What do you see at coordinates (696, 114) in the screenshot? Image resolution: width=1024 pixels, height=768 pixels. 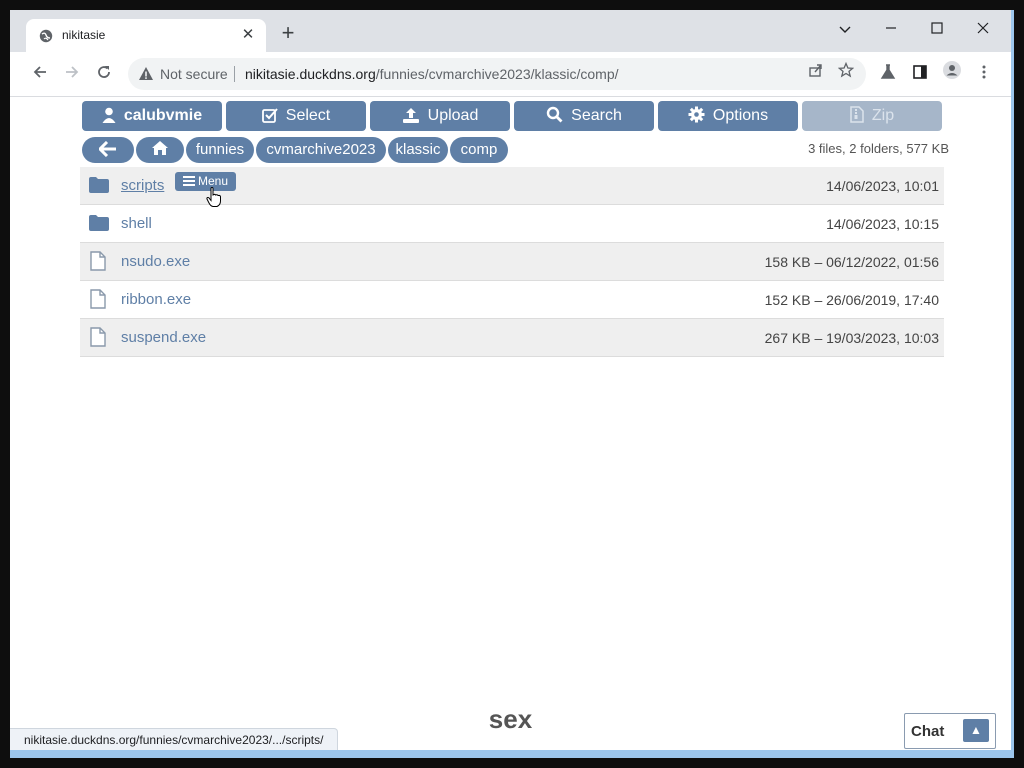 I see `gear-icon` at bounding box center [696, 114].